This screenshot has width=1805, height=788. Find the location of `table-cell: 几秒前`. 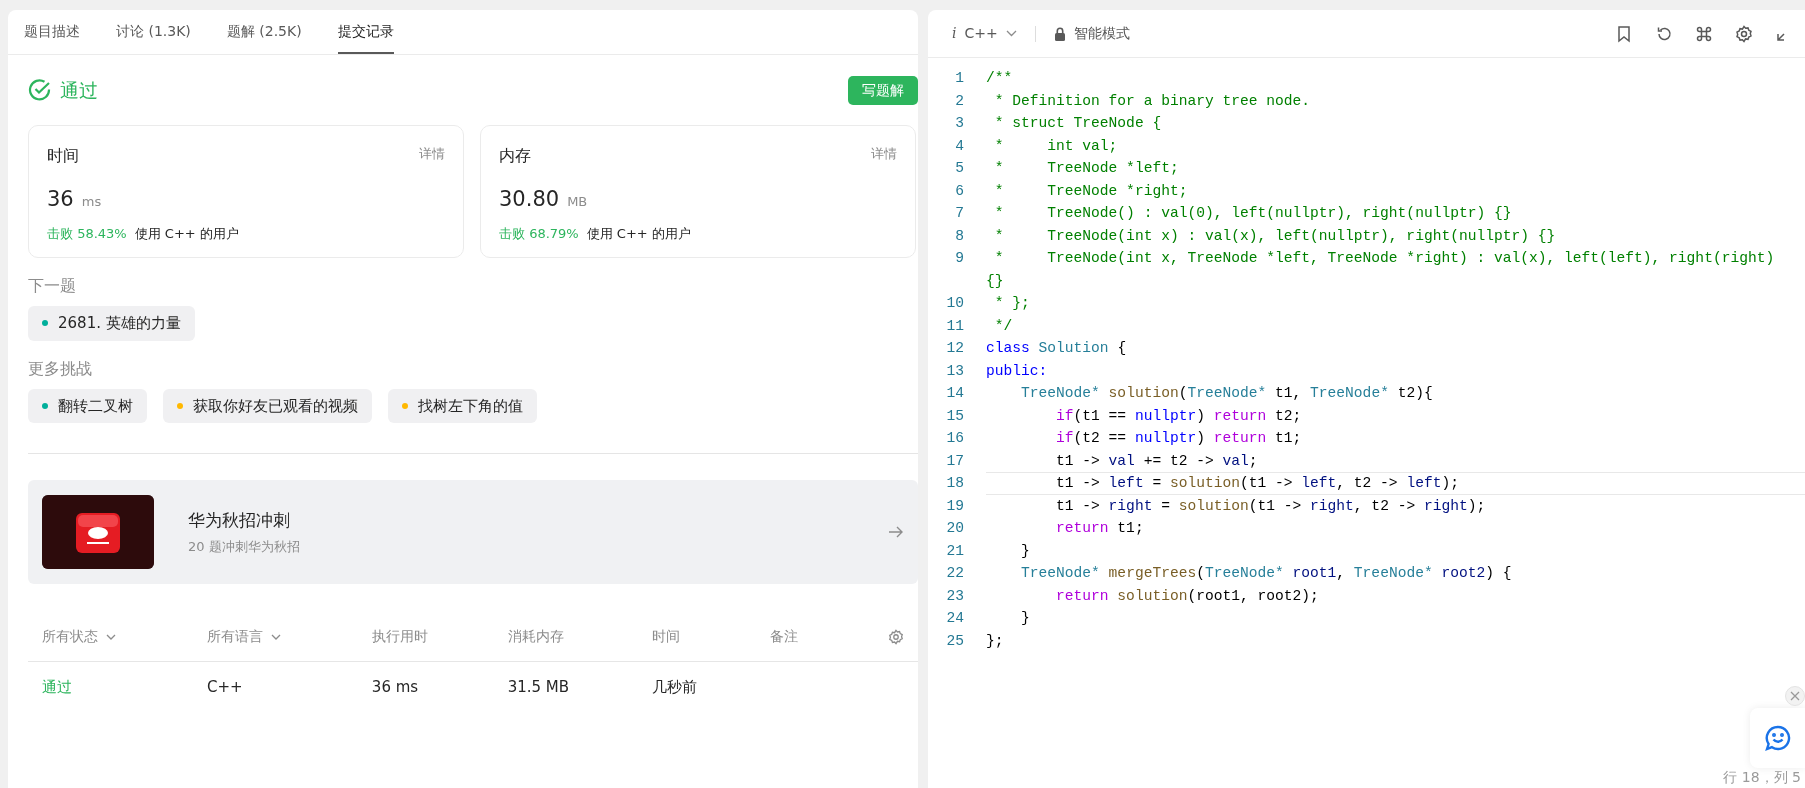

table-cell: 几秒前 is located at coordinates (697, 687).